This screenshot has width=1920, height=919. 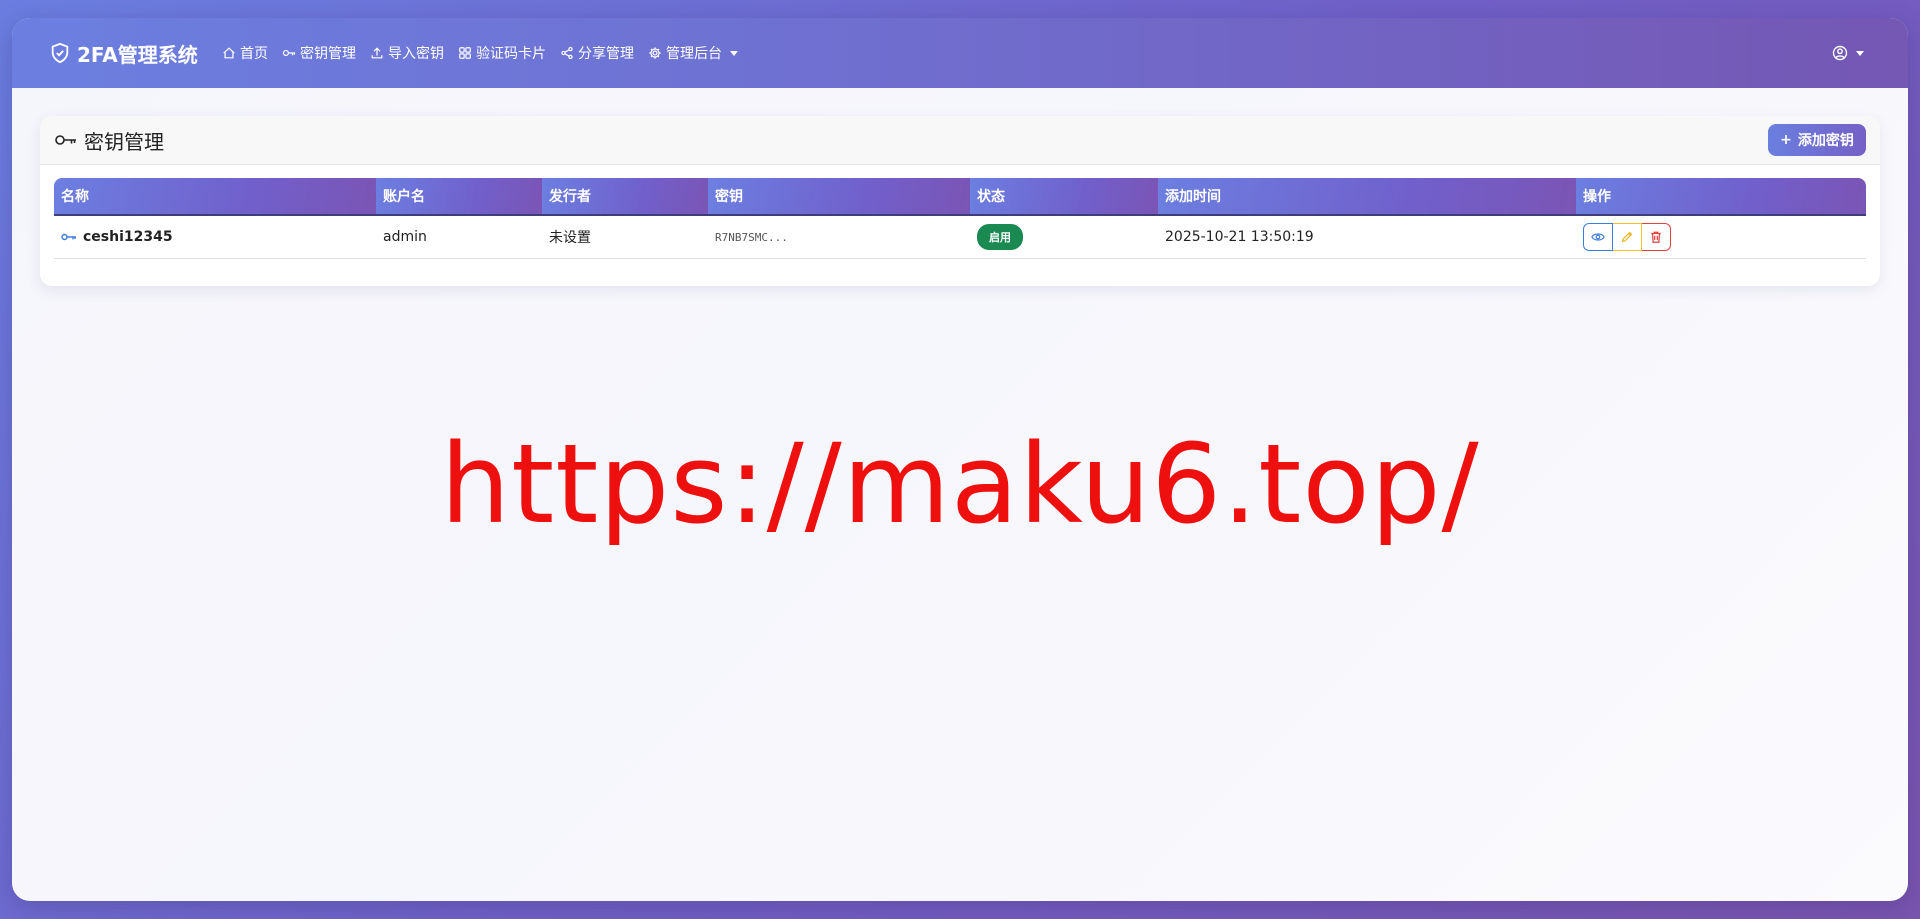 I want to click on column-header-added: 添加时间, so click(x=1367, y=197).